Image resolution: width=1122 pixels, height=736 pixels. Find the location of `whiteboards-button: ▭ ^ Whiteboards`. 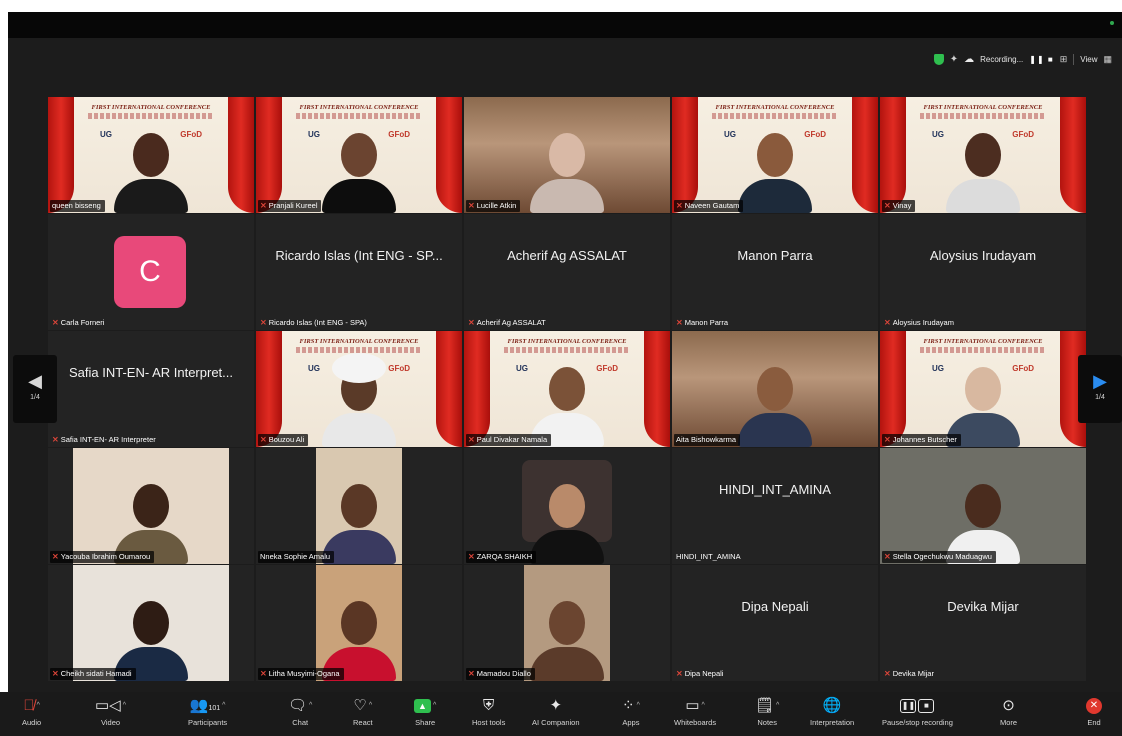

whiteboards-button: ▭ ^ Whiteboards is located at coordinates (695, 711).